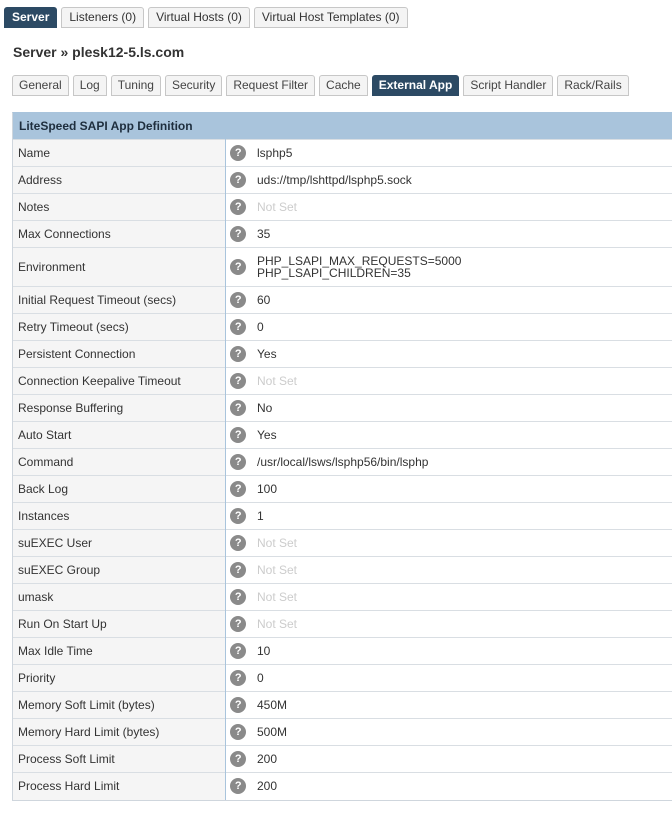  Describe the element at coordinates (119, 678) in the screenshot. I see `row-label: Priority` at that location.